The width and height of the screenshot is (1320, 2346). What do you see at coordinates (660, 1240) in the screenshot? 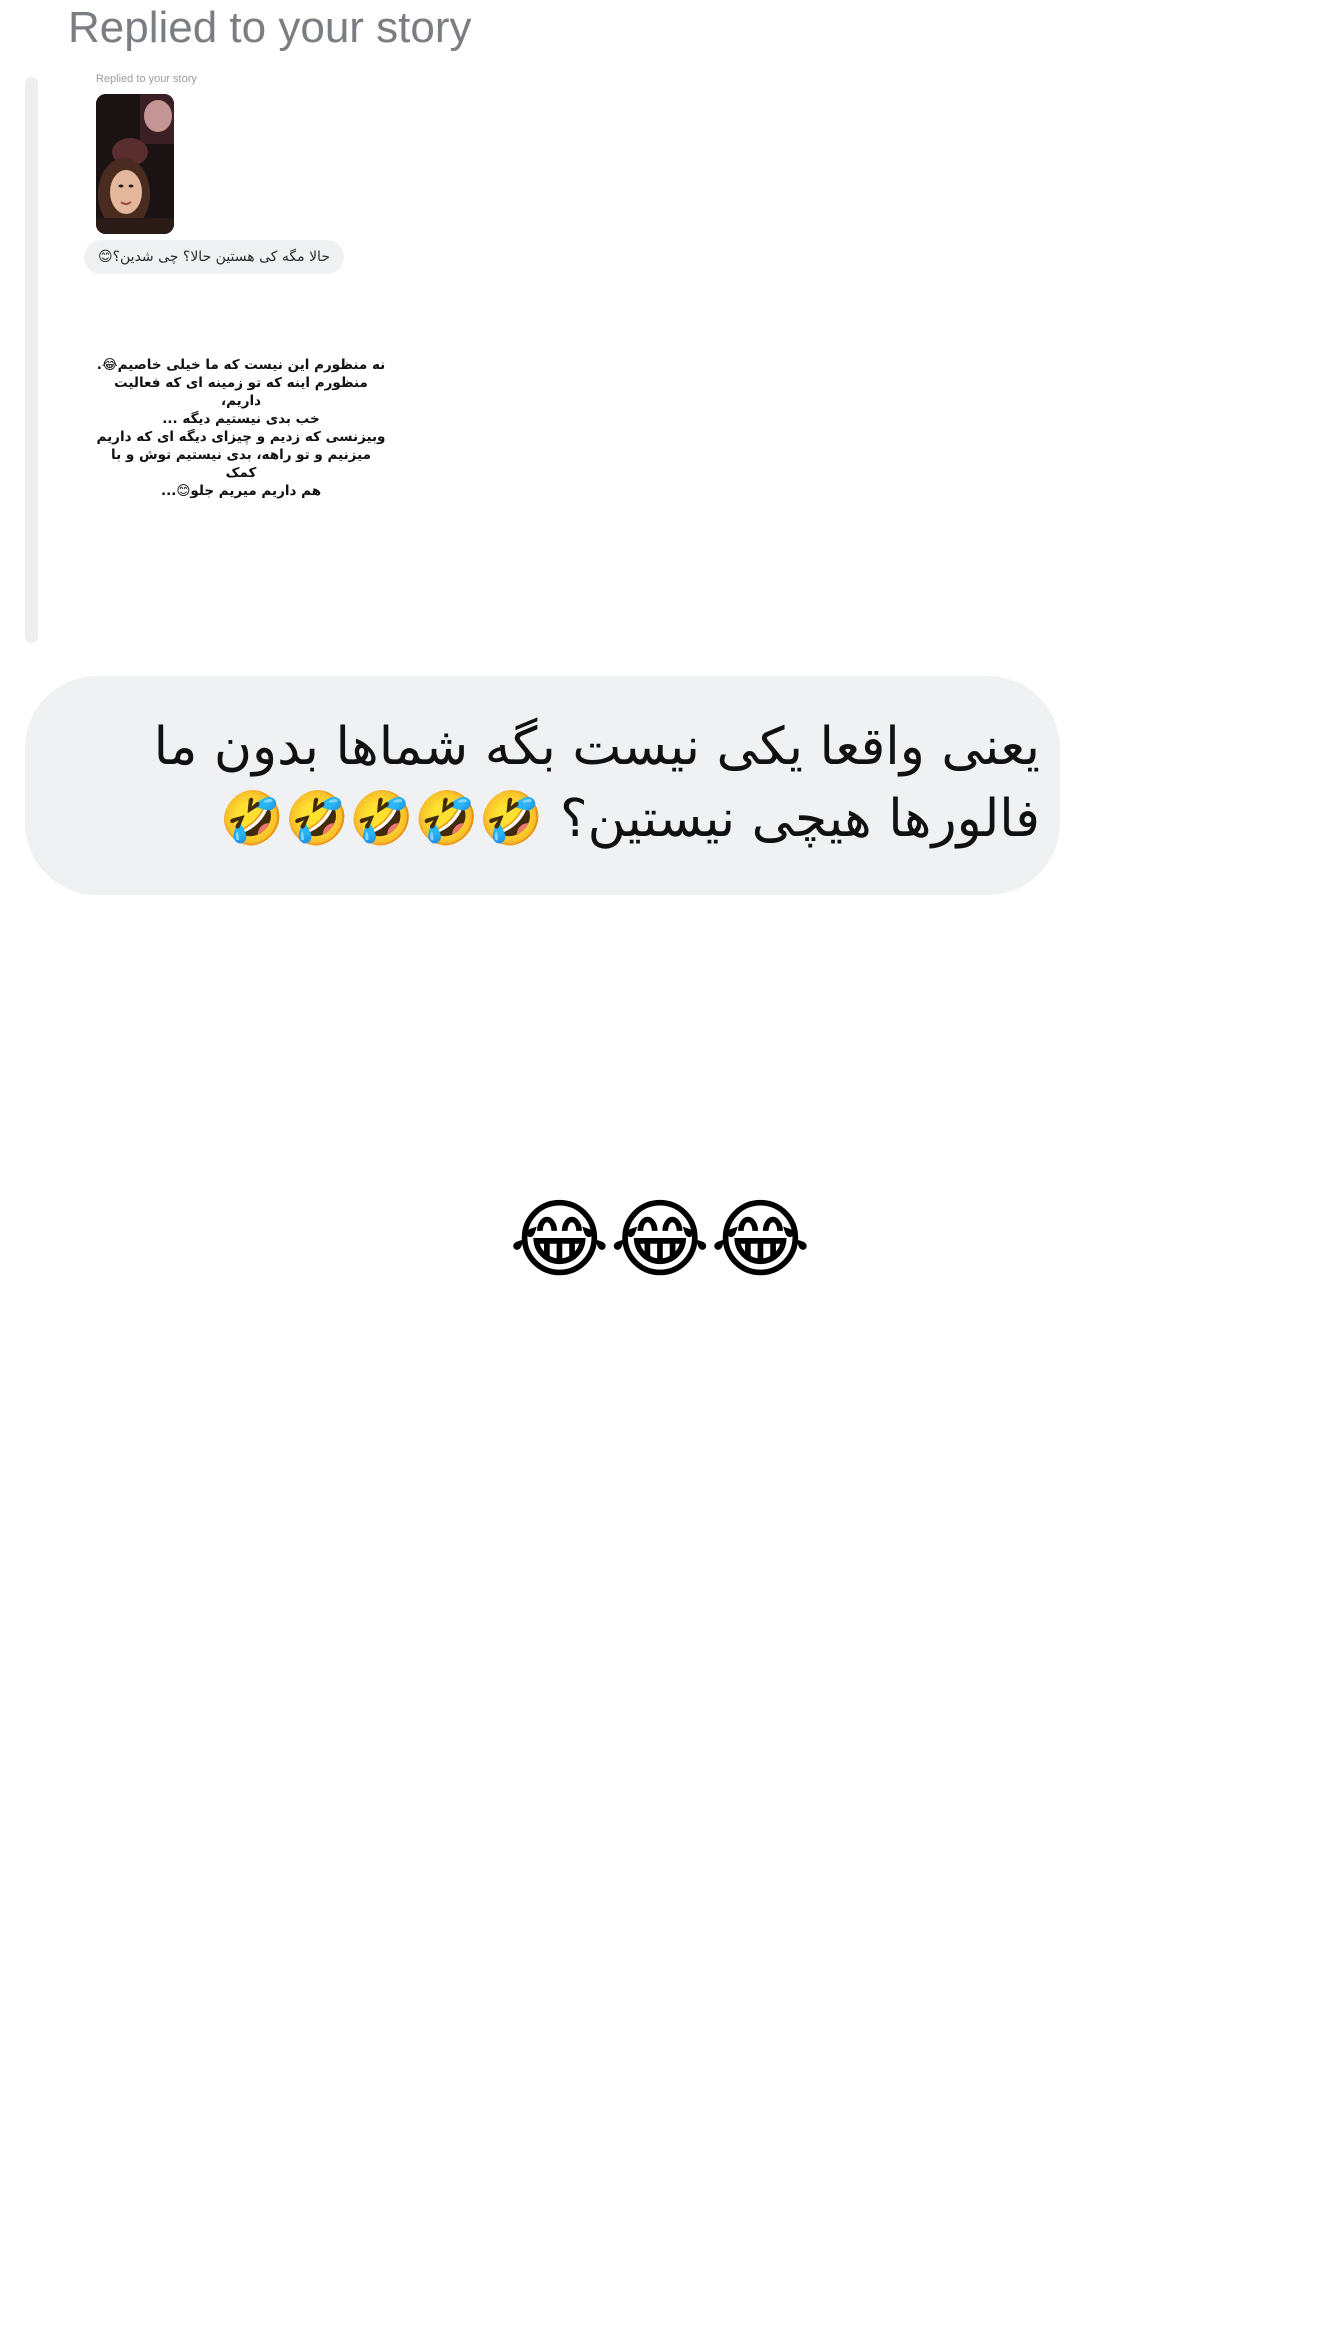
I see `emoji-reaction-message: 😂😂😂` at bounding box center [660, 1240].